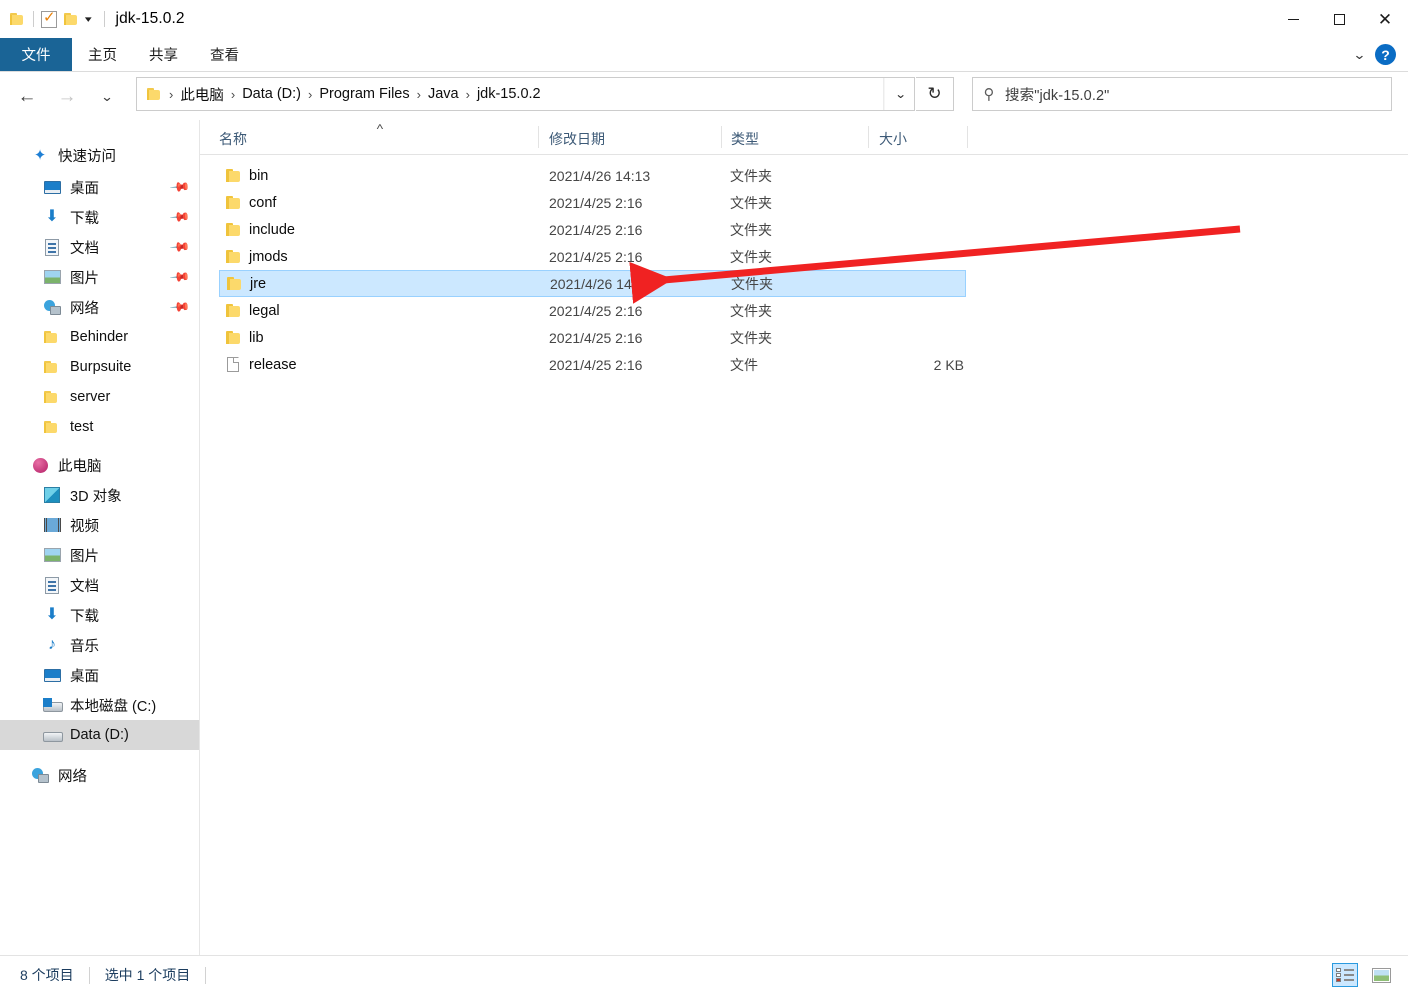 The width and height of the screenshot is (1408, 994). Describe the element at coordinates (99, 277) in the screenshot. I see `sidebar-item---4: 图片 📌` at that location.